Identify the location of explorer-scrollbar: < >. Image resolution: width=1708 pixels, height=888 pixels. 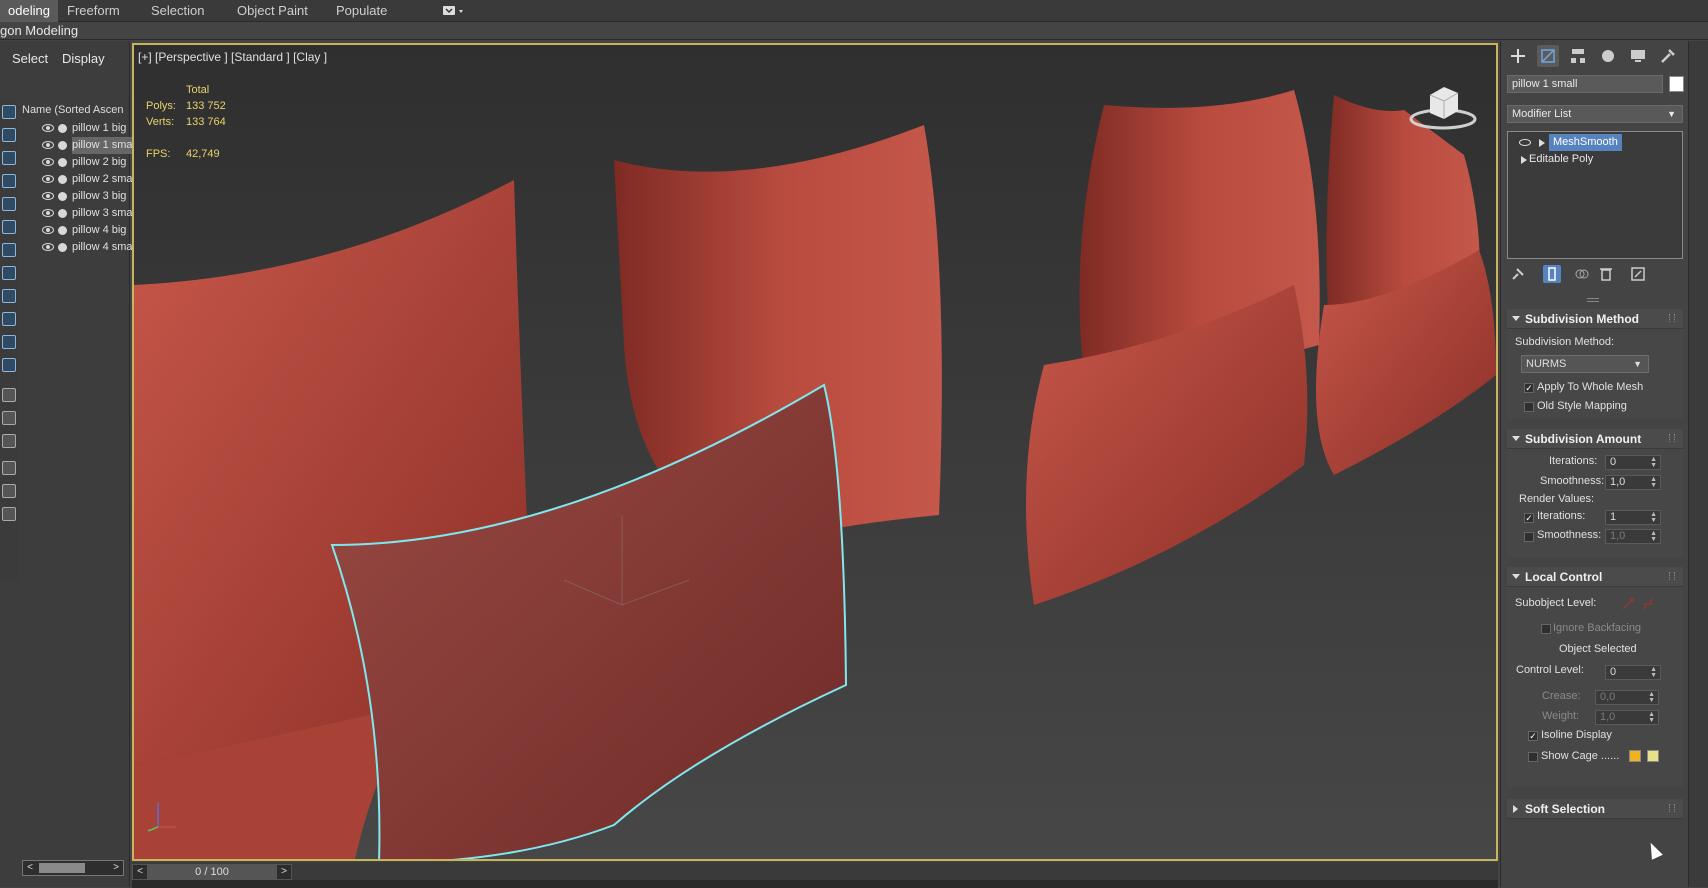
(73, 868).